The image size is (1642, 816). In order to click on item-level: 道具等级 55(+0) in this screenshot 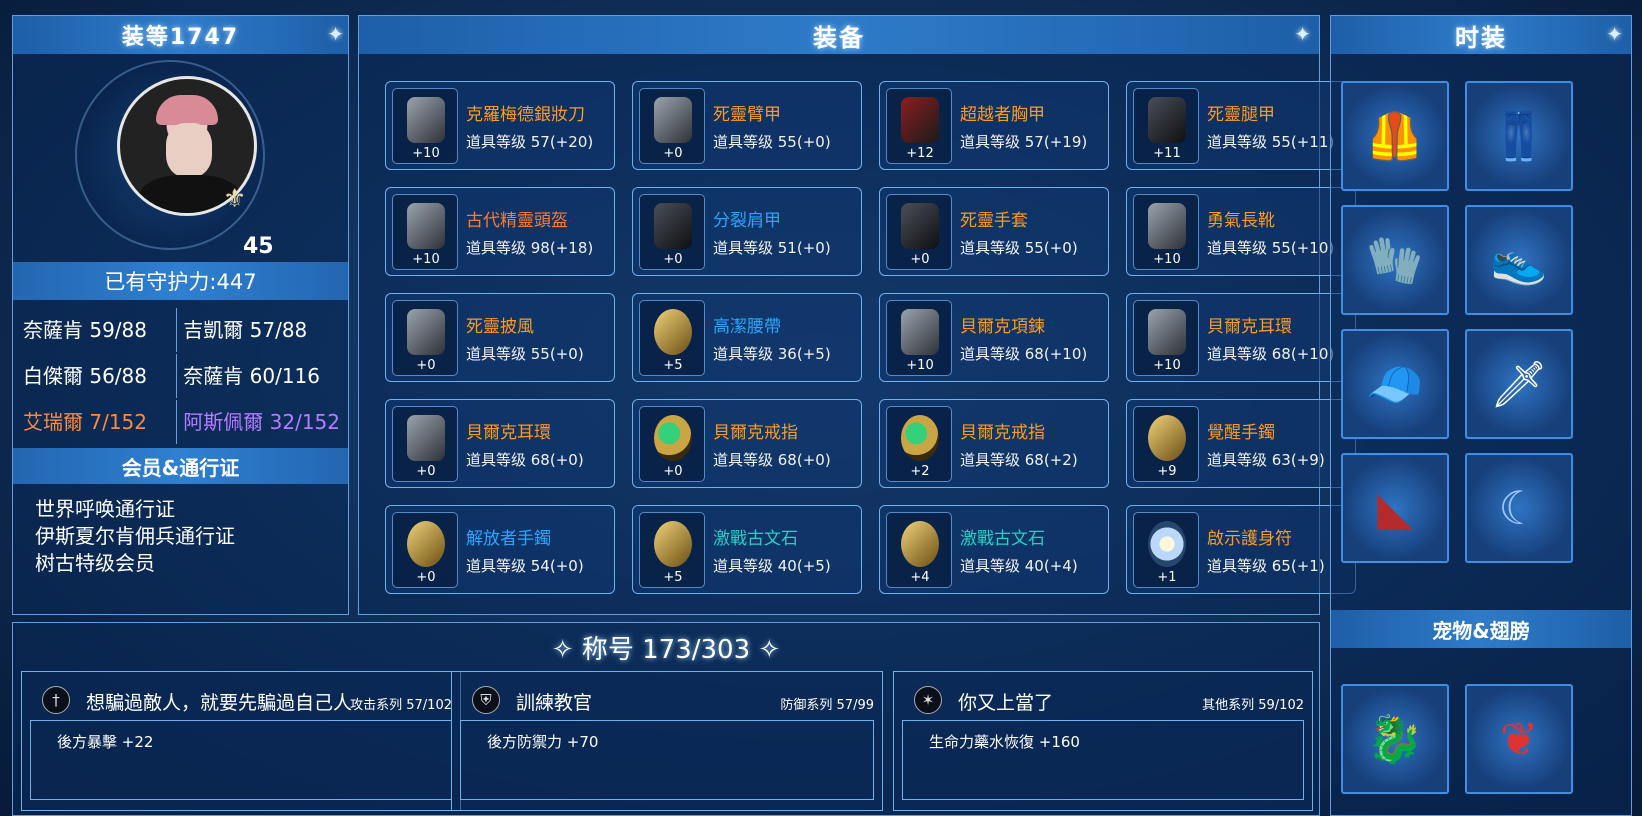, I will do `click(1019, 248)`.